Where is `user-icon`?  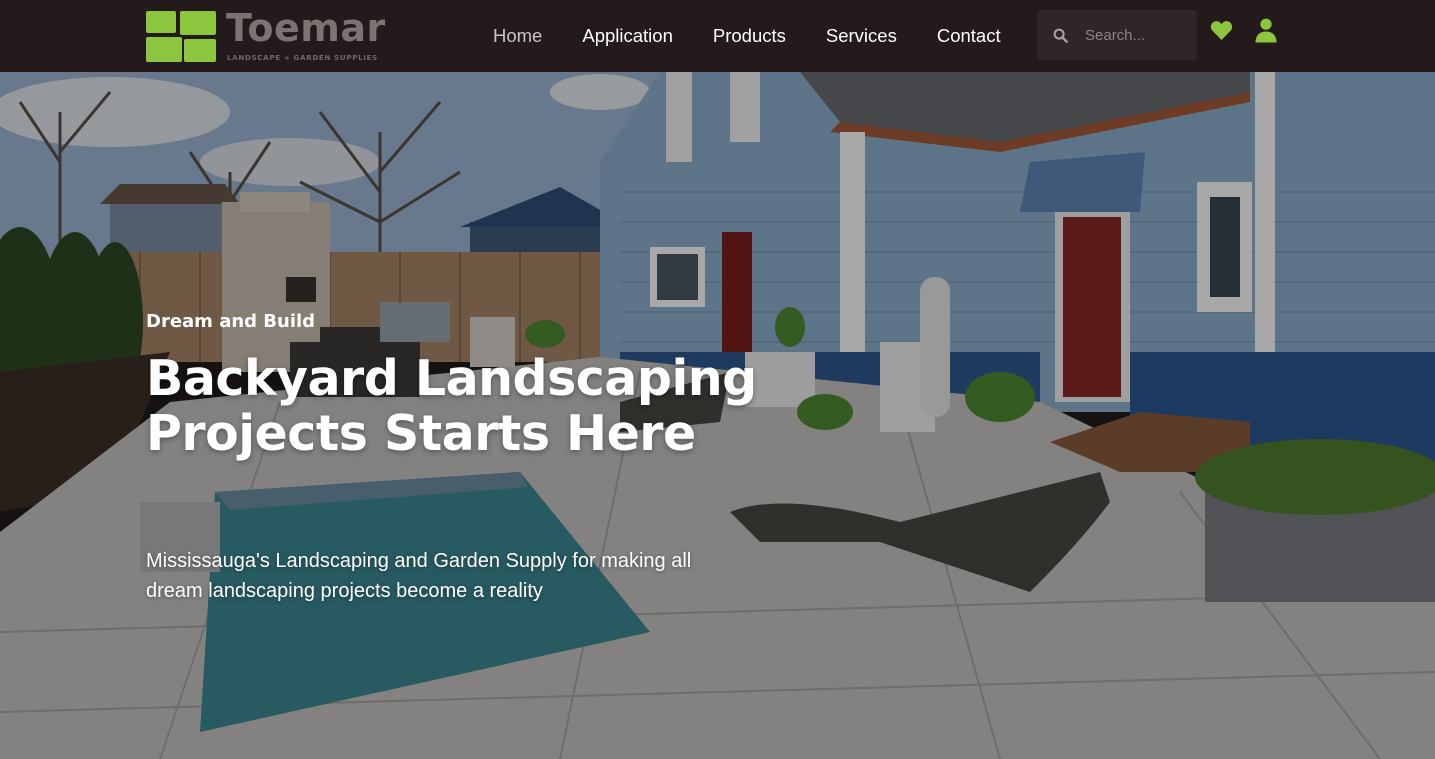
user-icon is located at coordinates (1266, 30).